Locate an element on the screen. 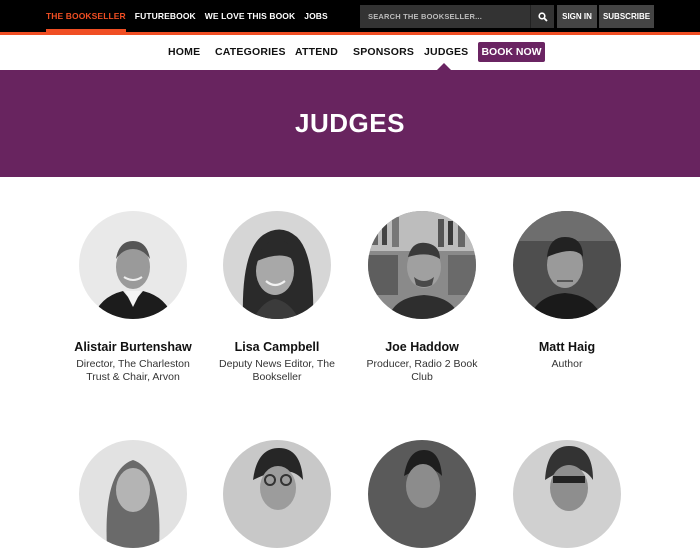 This screenshot has width=700, height=548. judge-name: Alistair Burtenshaw is located at coordinates (133, 347).